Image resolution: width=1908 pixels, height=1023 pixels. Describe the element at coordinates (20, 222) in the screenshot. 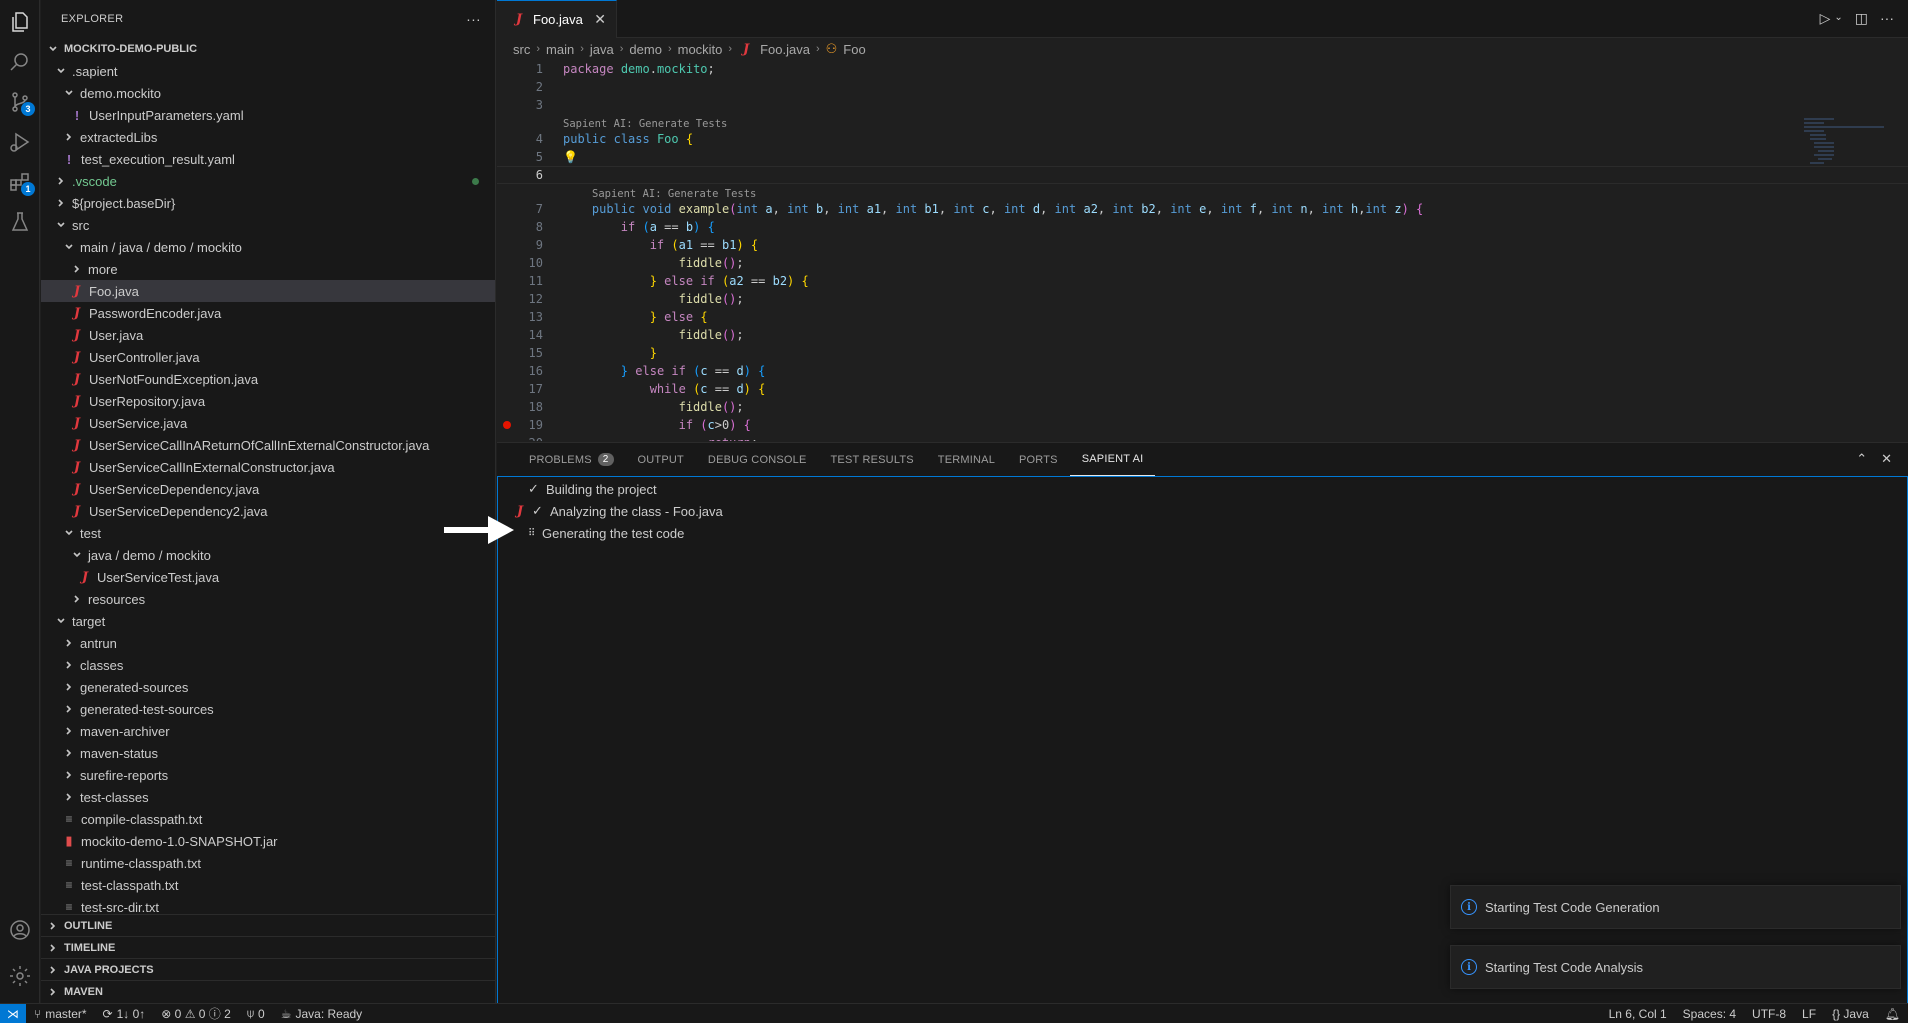

I see `testing-flask-icon` at that location.